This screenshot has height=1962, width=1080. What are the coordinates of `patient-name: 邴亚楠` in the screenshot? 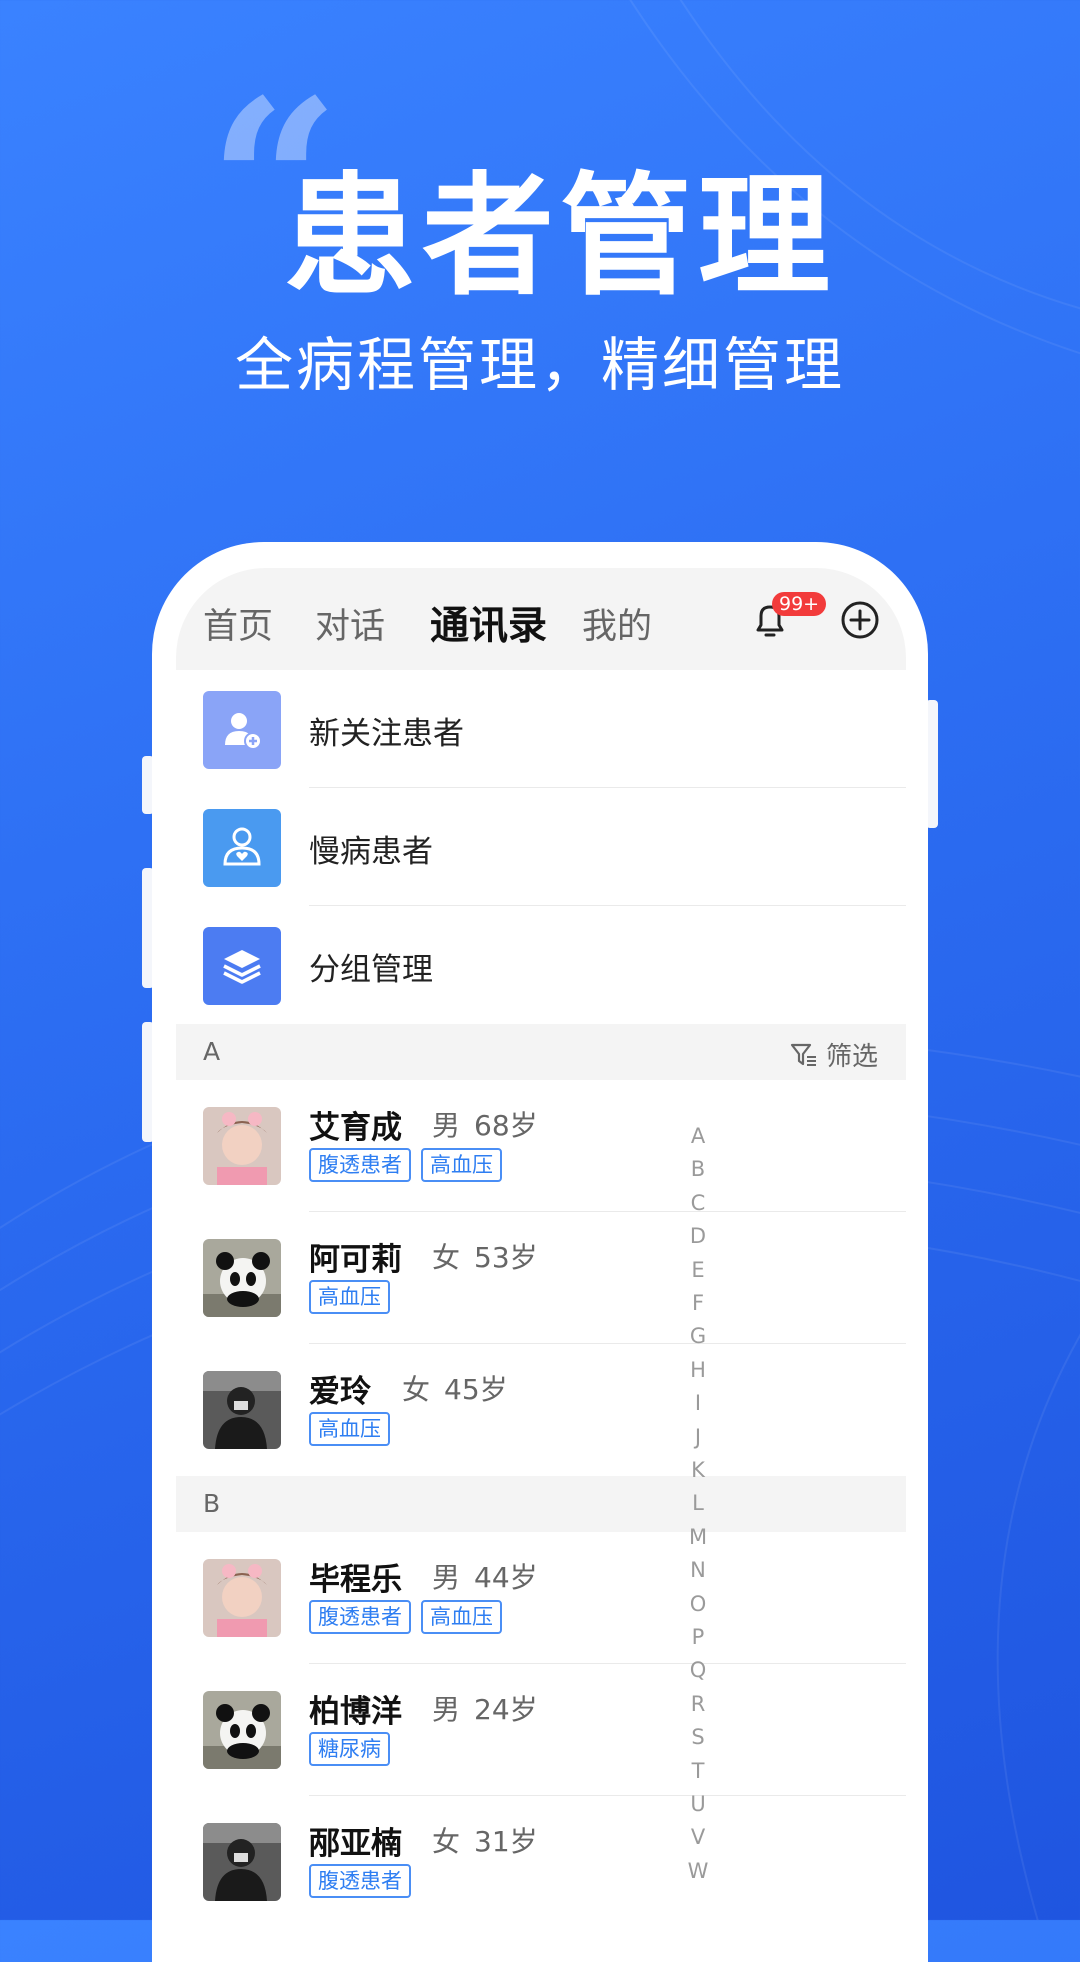 It's located at (355, 1844).